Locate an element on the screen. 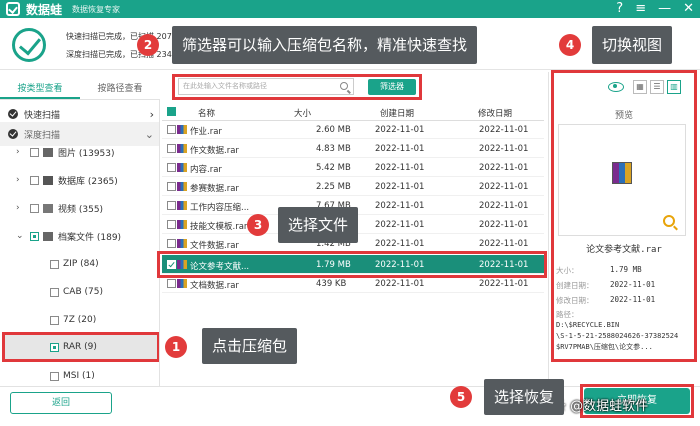 Image resolution: width=700 pixels, height=426 pixels. archive-type-label: RAR (9) is located at coordinates (80, 347).